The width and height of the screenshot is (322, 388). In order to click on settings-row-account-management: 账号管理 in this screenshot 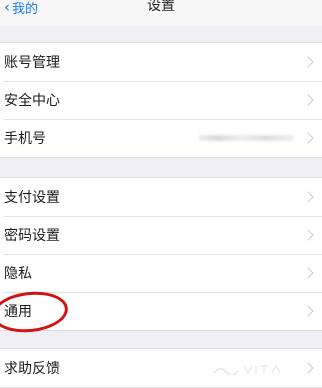, I will do `click(161, 62)`.